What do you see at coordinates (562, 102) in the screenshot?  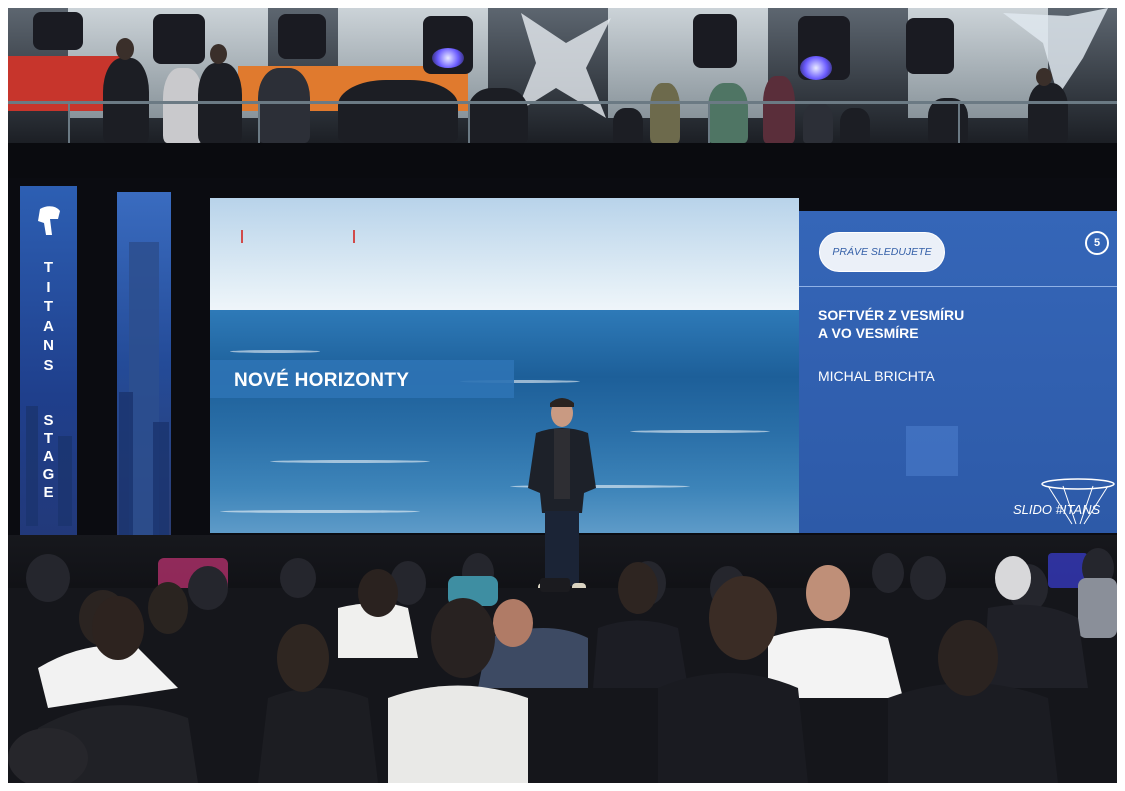 I see `balcony-railing` at bounding box center [562, 102].